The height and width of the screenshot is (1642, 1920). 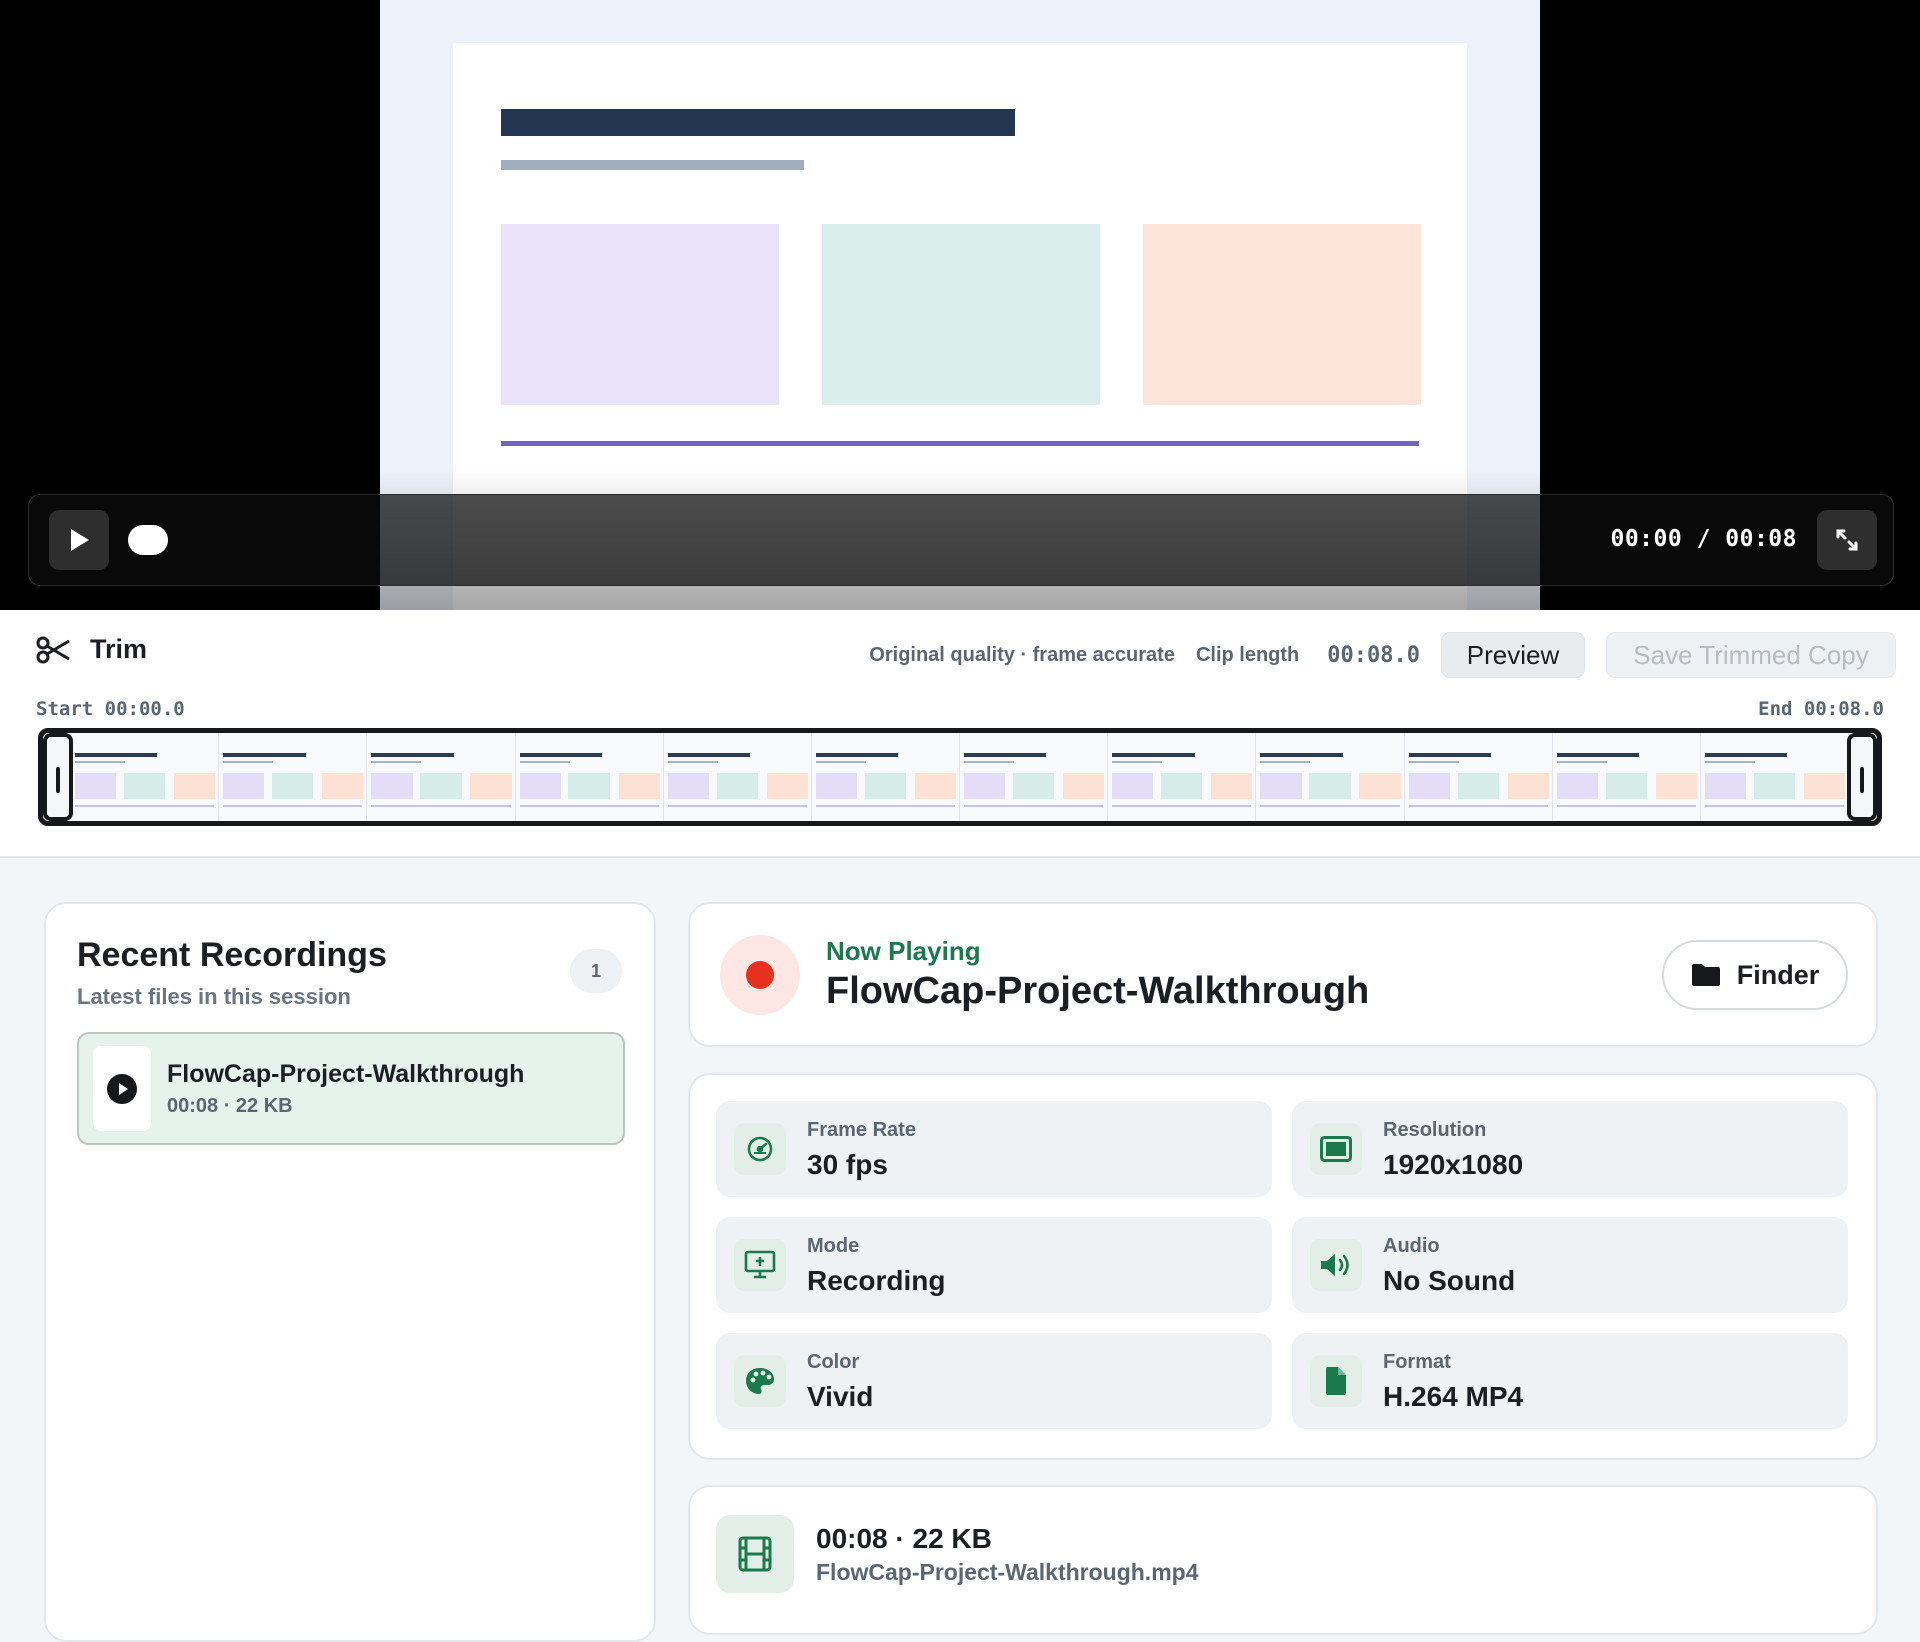 I want to click on speaker-icon, so click(x=1336, y=1265).